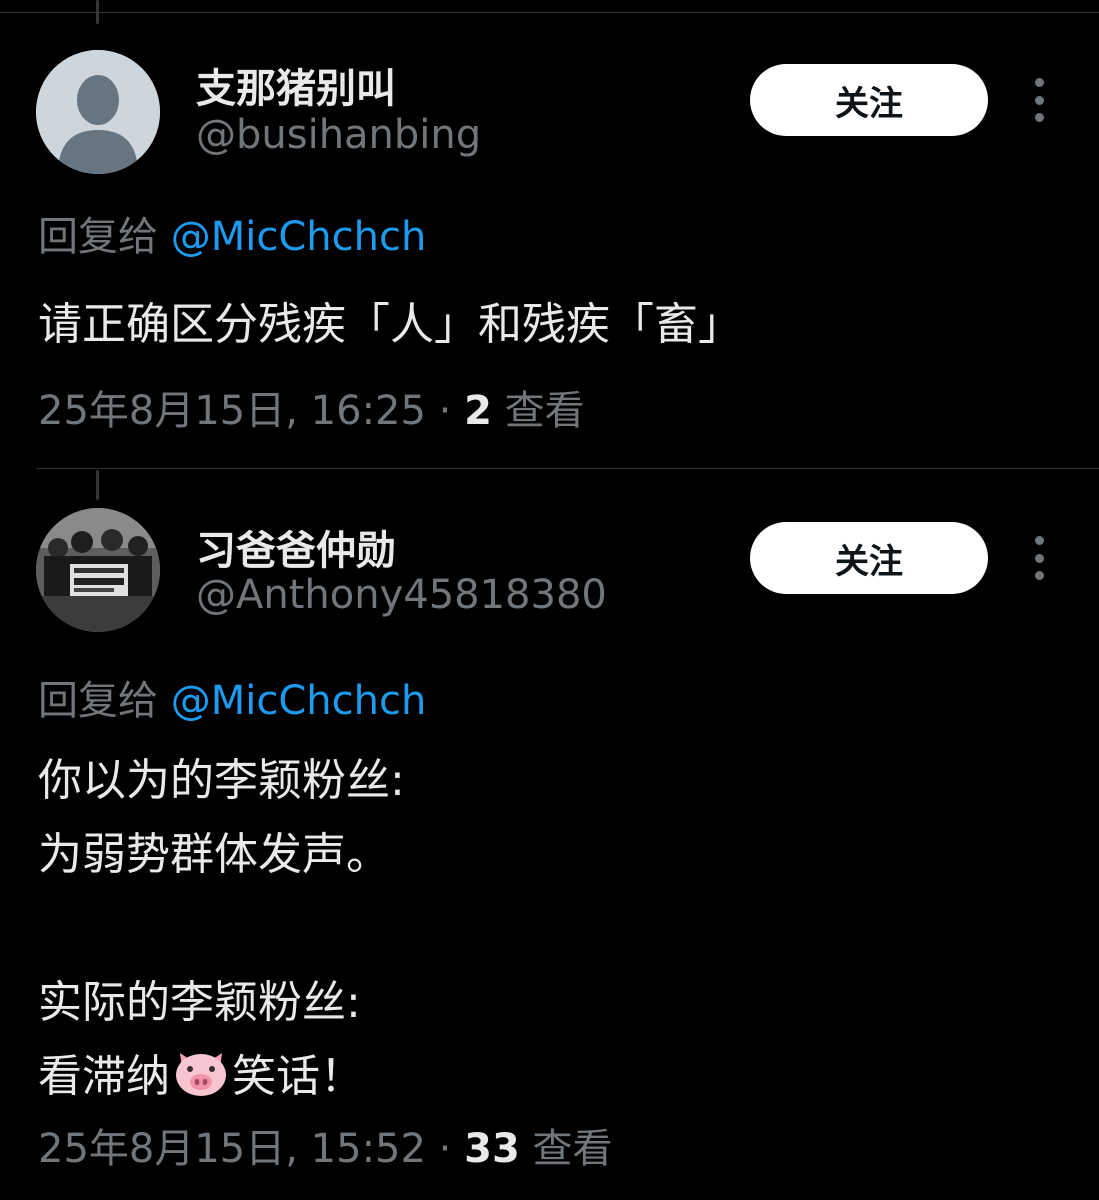 This screenshot has width=1099, height=1200. Describe the element at coordinates (98, 570) in the screenshot. I see `photo-avatar-icon` at that location.